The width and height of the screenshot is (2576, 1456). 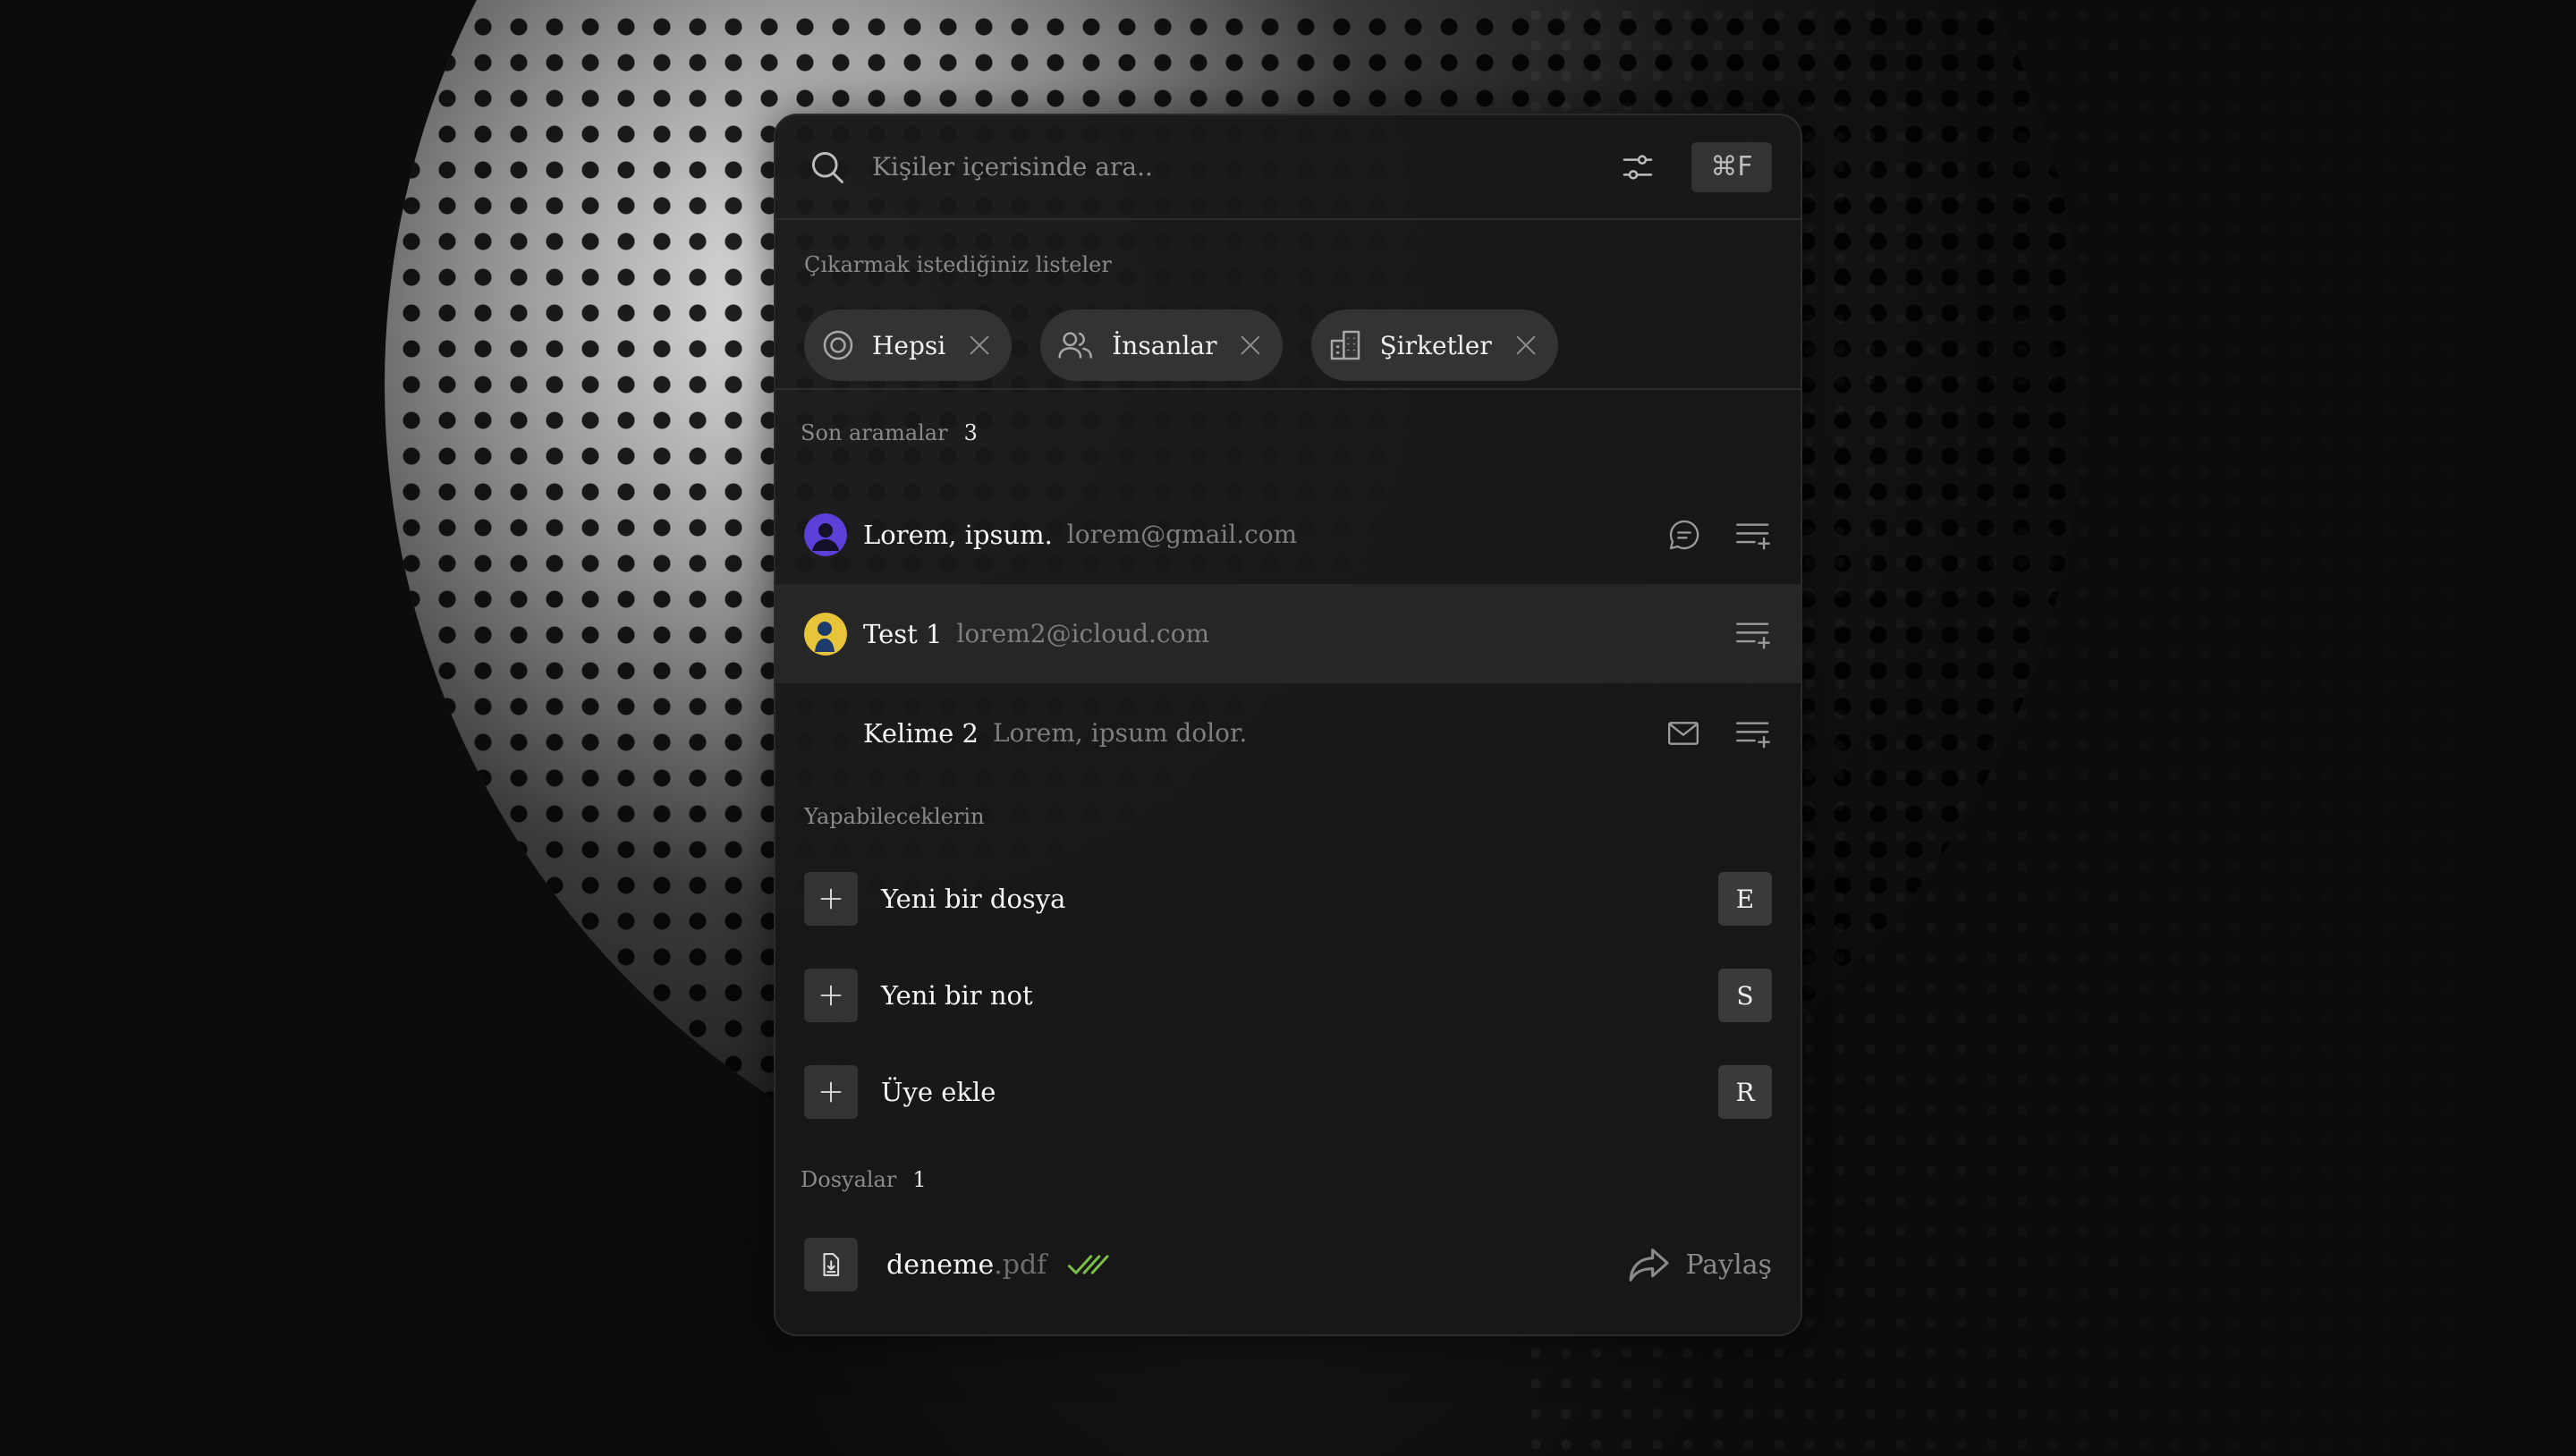 I want to click on users-icon, so click(x=1076, y=345).